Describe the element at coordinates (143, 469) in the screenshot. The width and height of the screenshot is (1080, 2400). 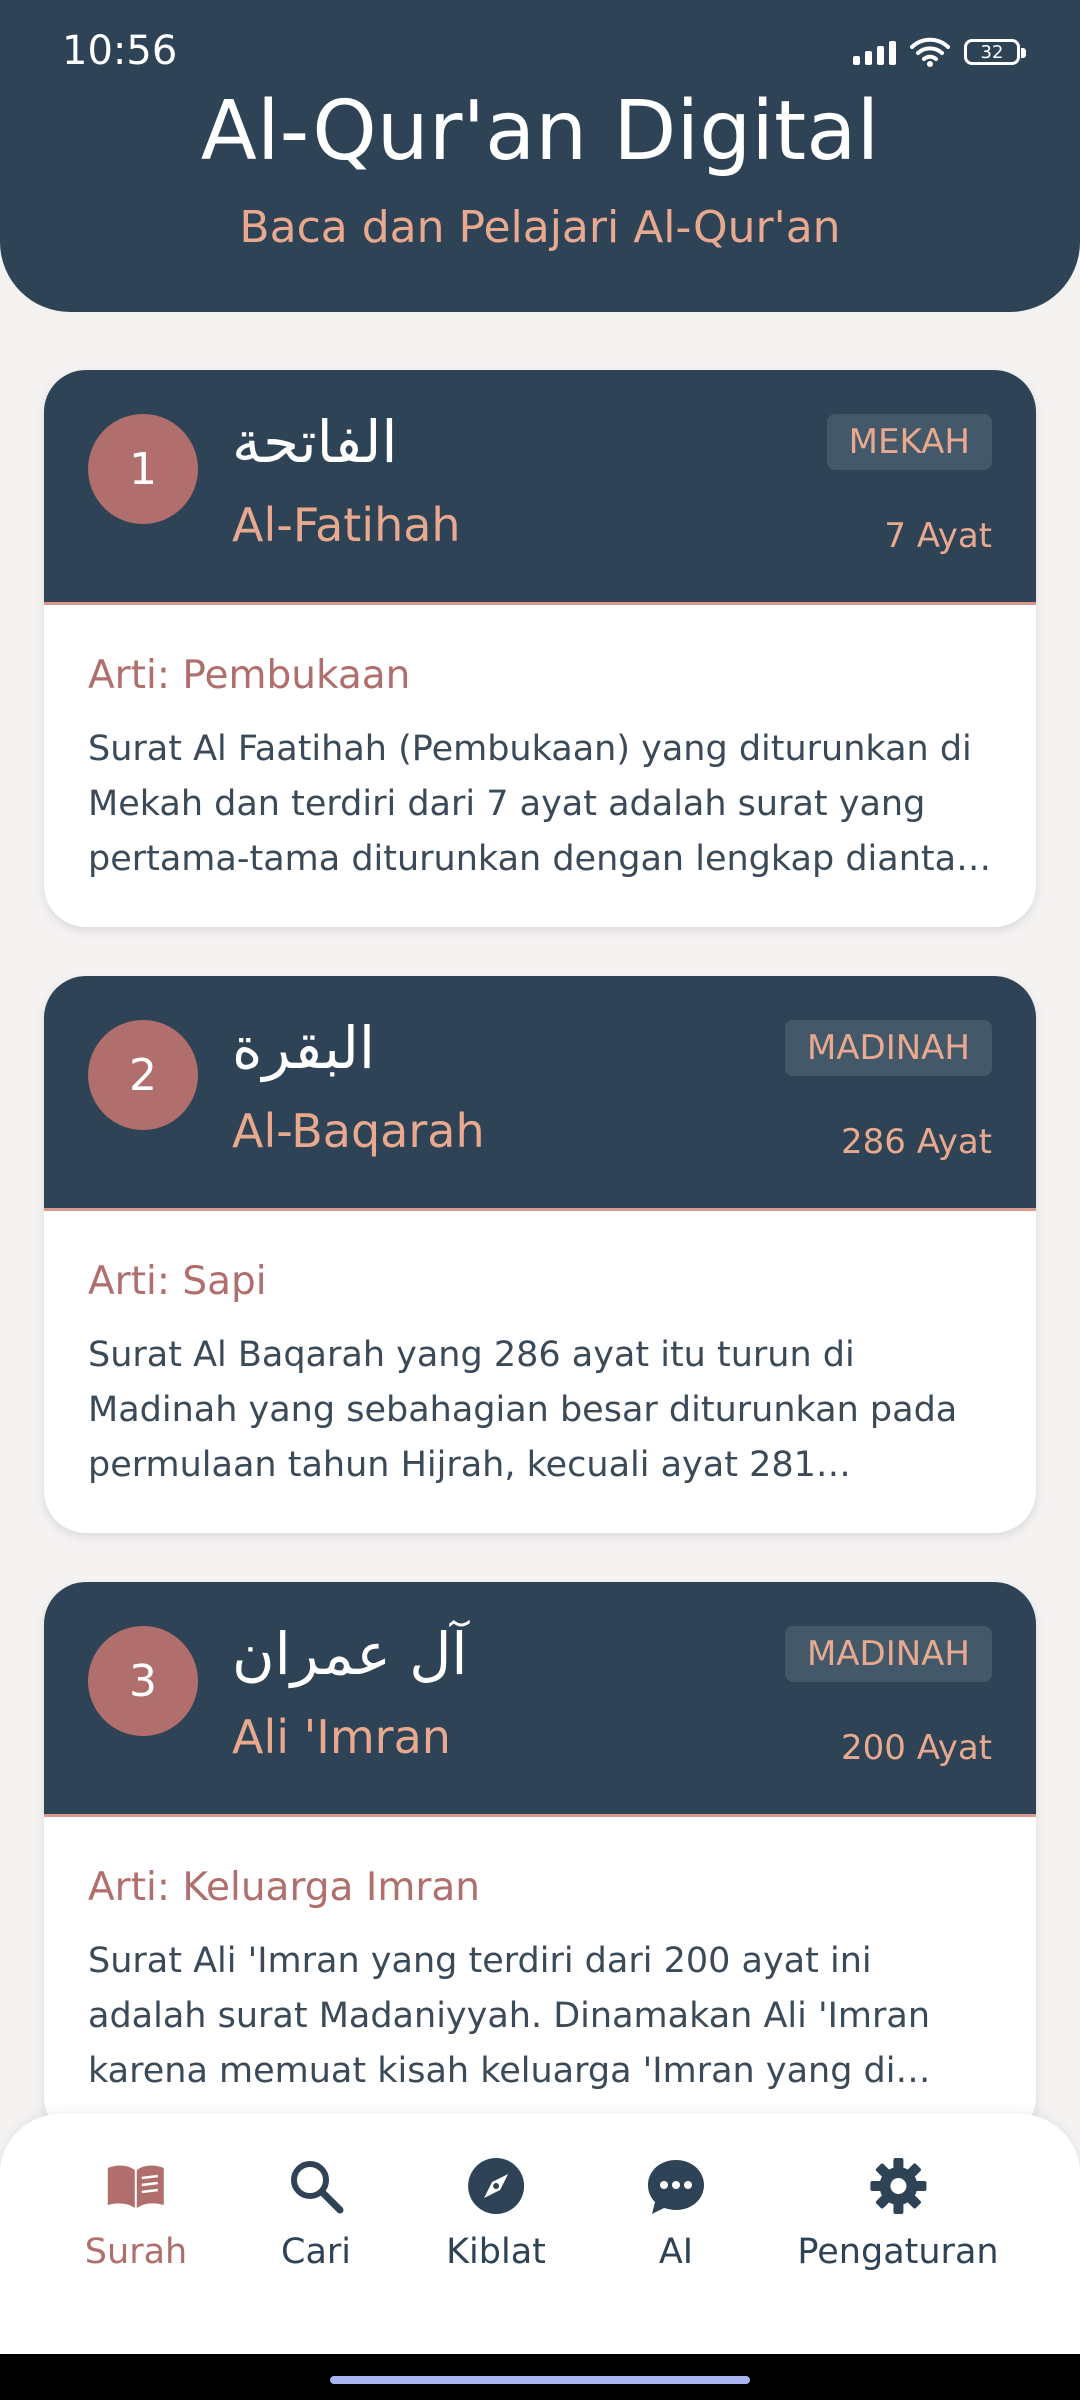
I see `surah-number: 1` at that location.